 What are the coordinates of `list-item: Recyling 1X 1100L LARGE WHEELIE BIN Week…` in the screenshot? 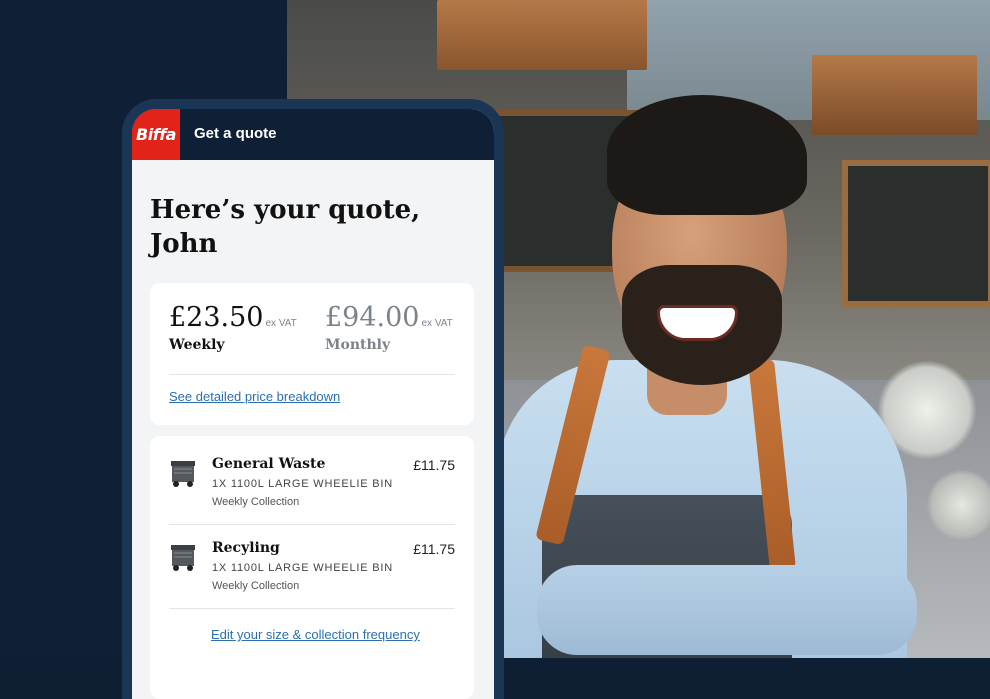 It's located at (312, 562).